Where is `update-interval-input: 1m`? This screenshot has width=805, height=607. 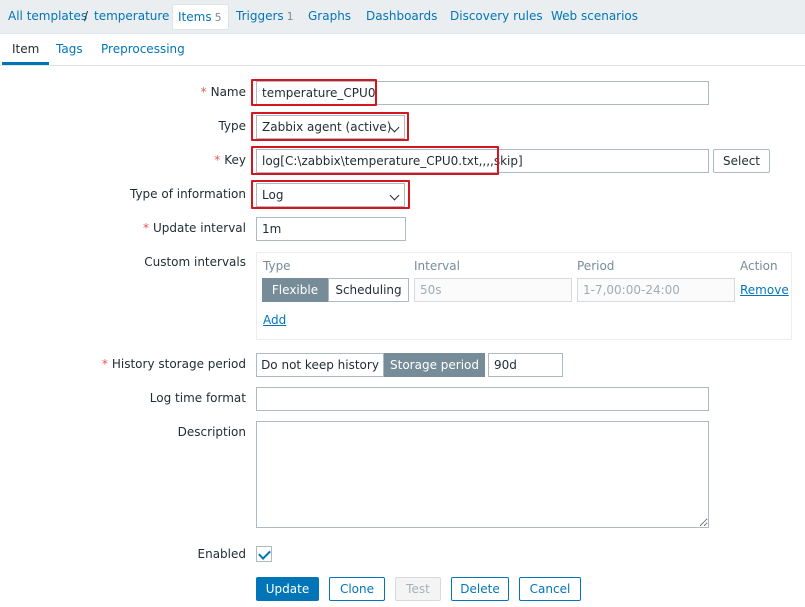
update-interval-input: 1m is located at coordinates (331, 229).